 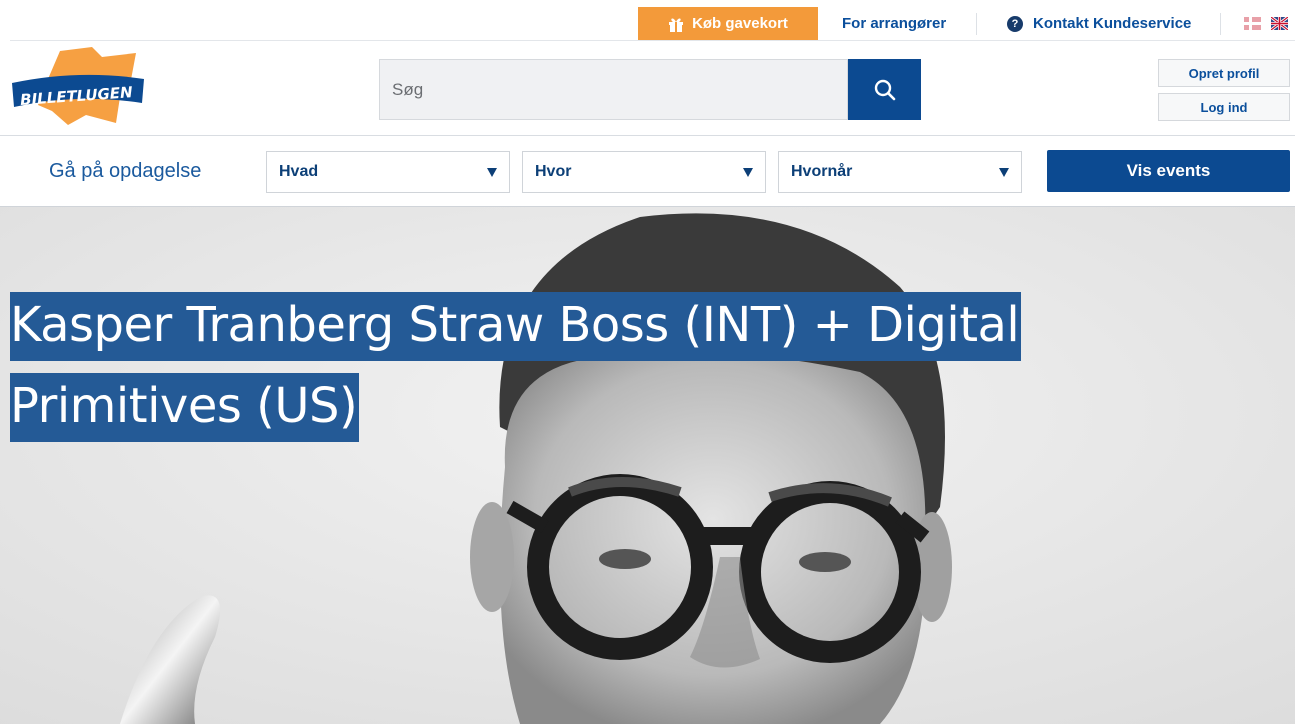 I want to click on question-circle-icon: ?, so click(x=1015, y=23).